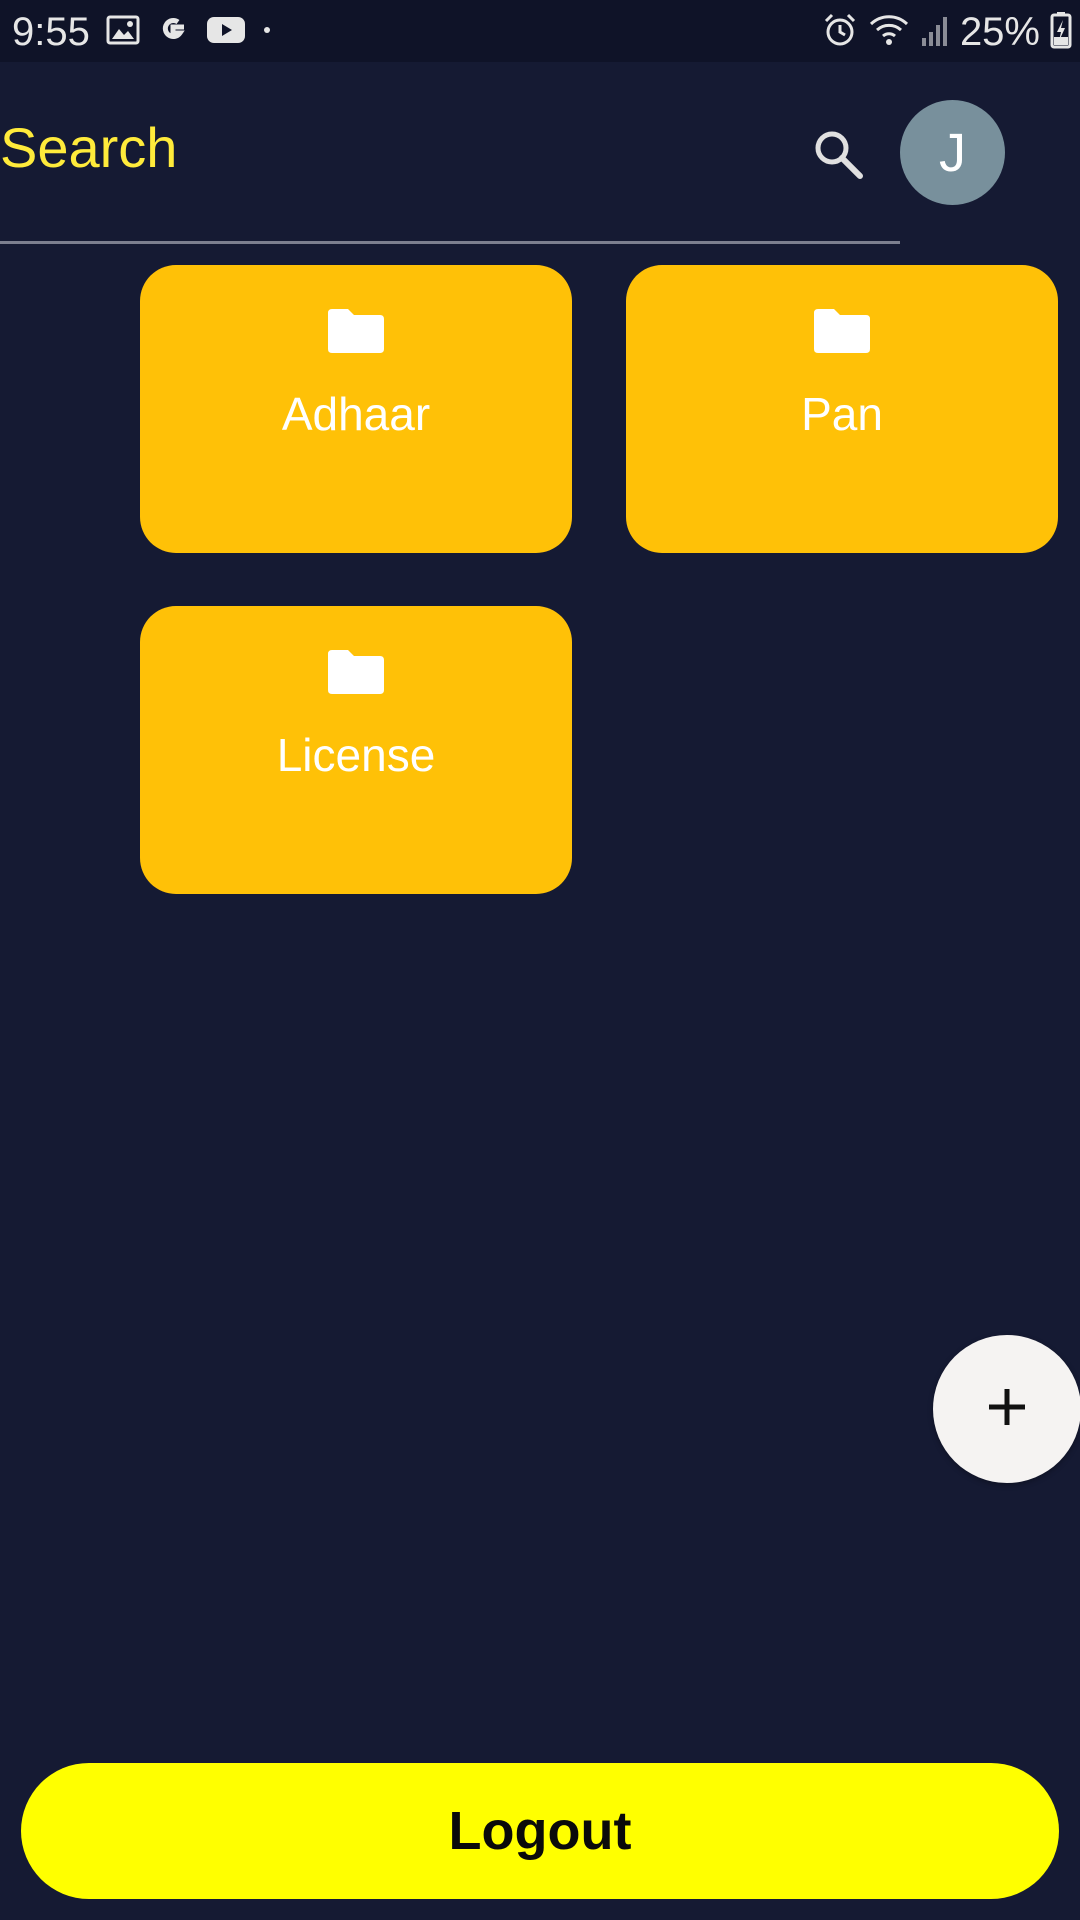  What do you see at coordinates (999, 32) in the screenshot?
I see `battery-percent: 25%` at bounding box center [999, 32].